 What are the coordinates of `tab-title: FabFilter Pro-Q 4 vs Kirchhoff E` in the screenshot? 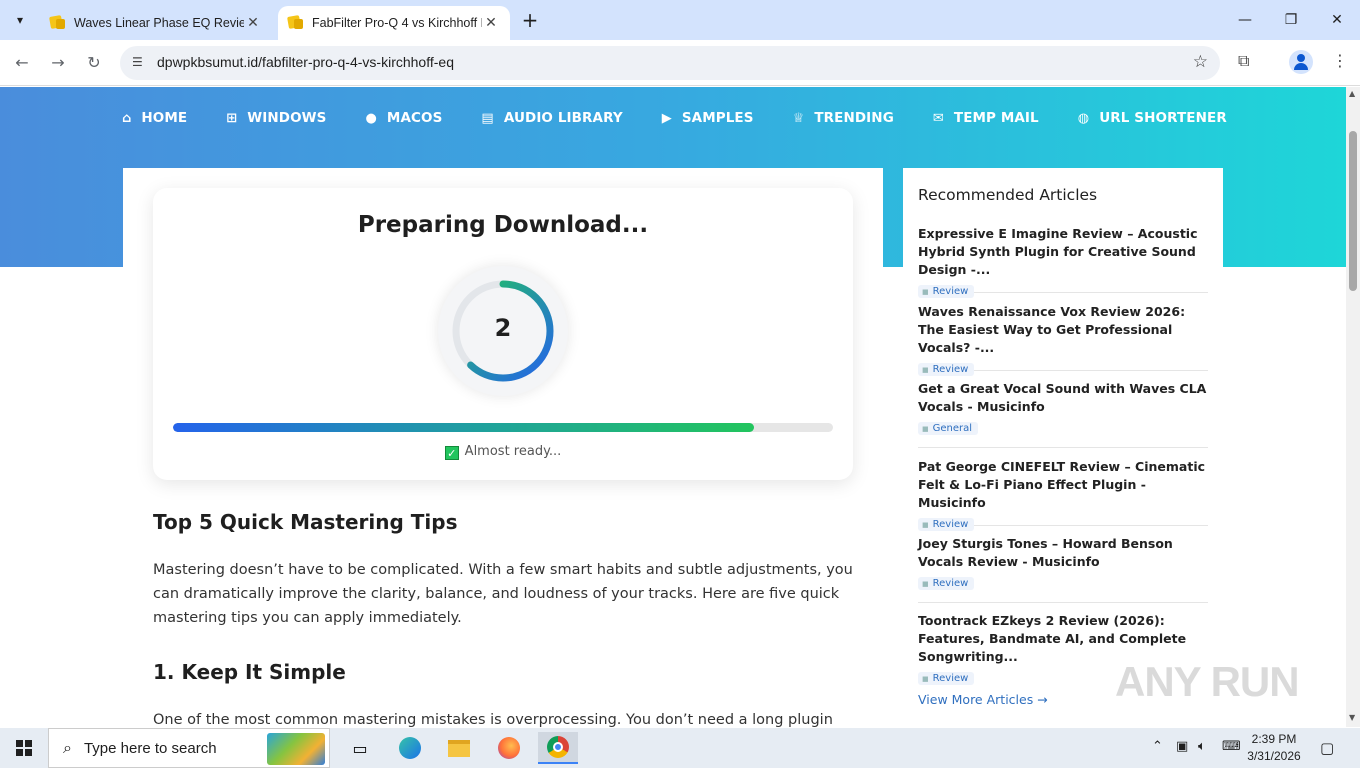 It's located at (397, 23).